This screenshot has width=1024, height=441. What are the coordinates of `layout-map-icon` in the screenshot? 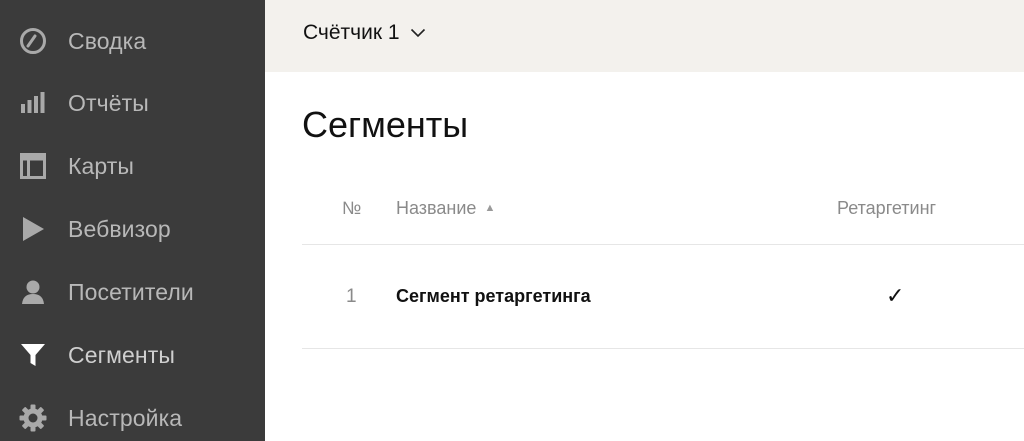 It's located at (33, 166).